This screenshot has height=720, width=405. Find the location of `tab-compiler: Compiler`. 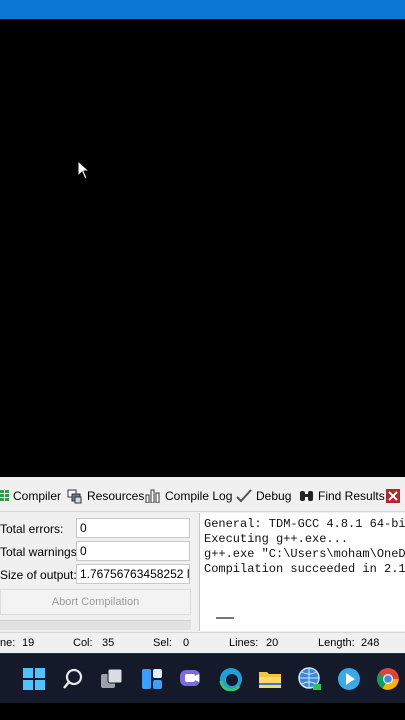

tab-compiler: Compiler is located at coordinates (30, 496).